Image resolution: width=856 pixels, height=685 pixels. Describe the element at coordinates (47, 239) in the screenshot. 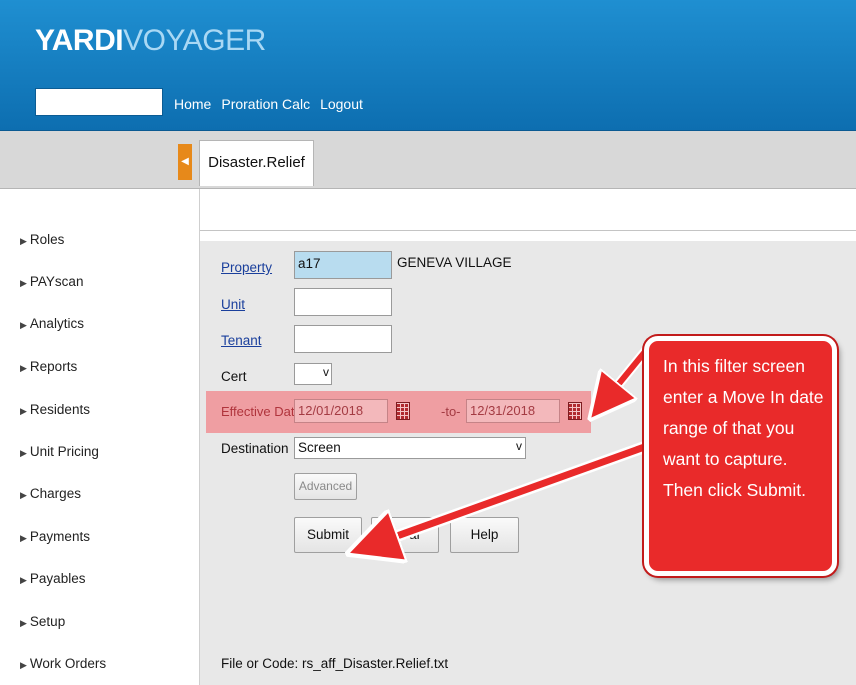

I see `sidebar-item-label: Roles` at that location.